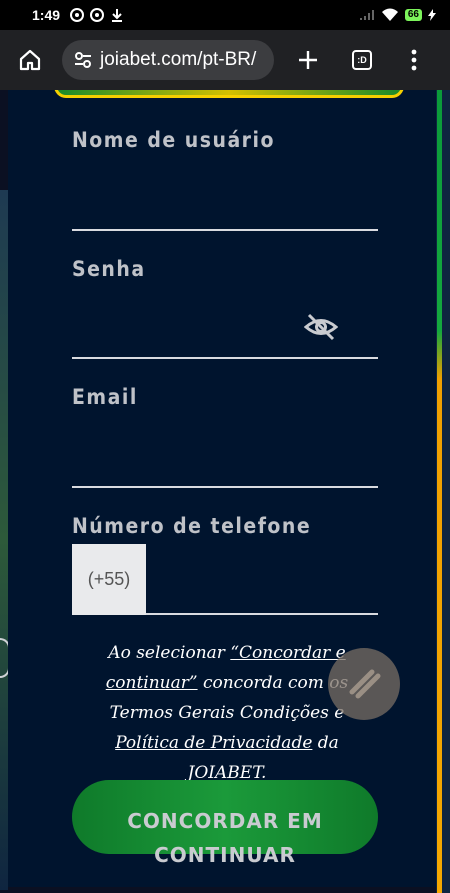  Describe the element at coordinates (389, 14) in the screenshot. I see `wifi-icon` at that location.